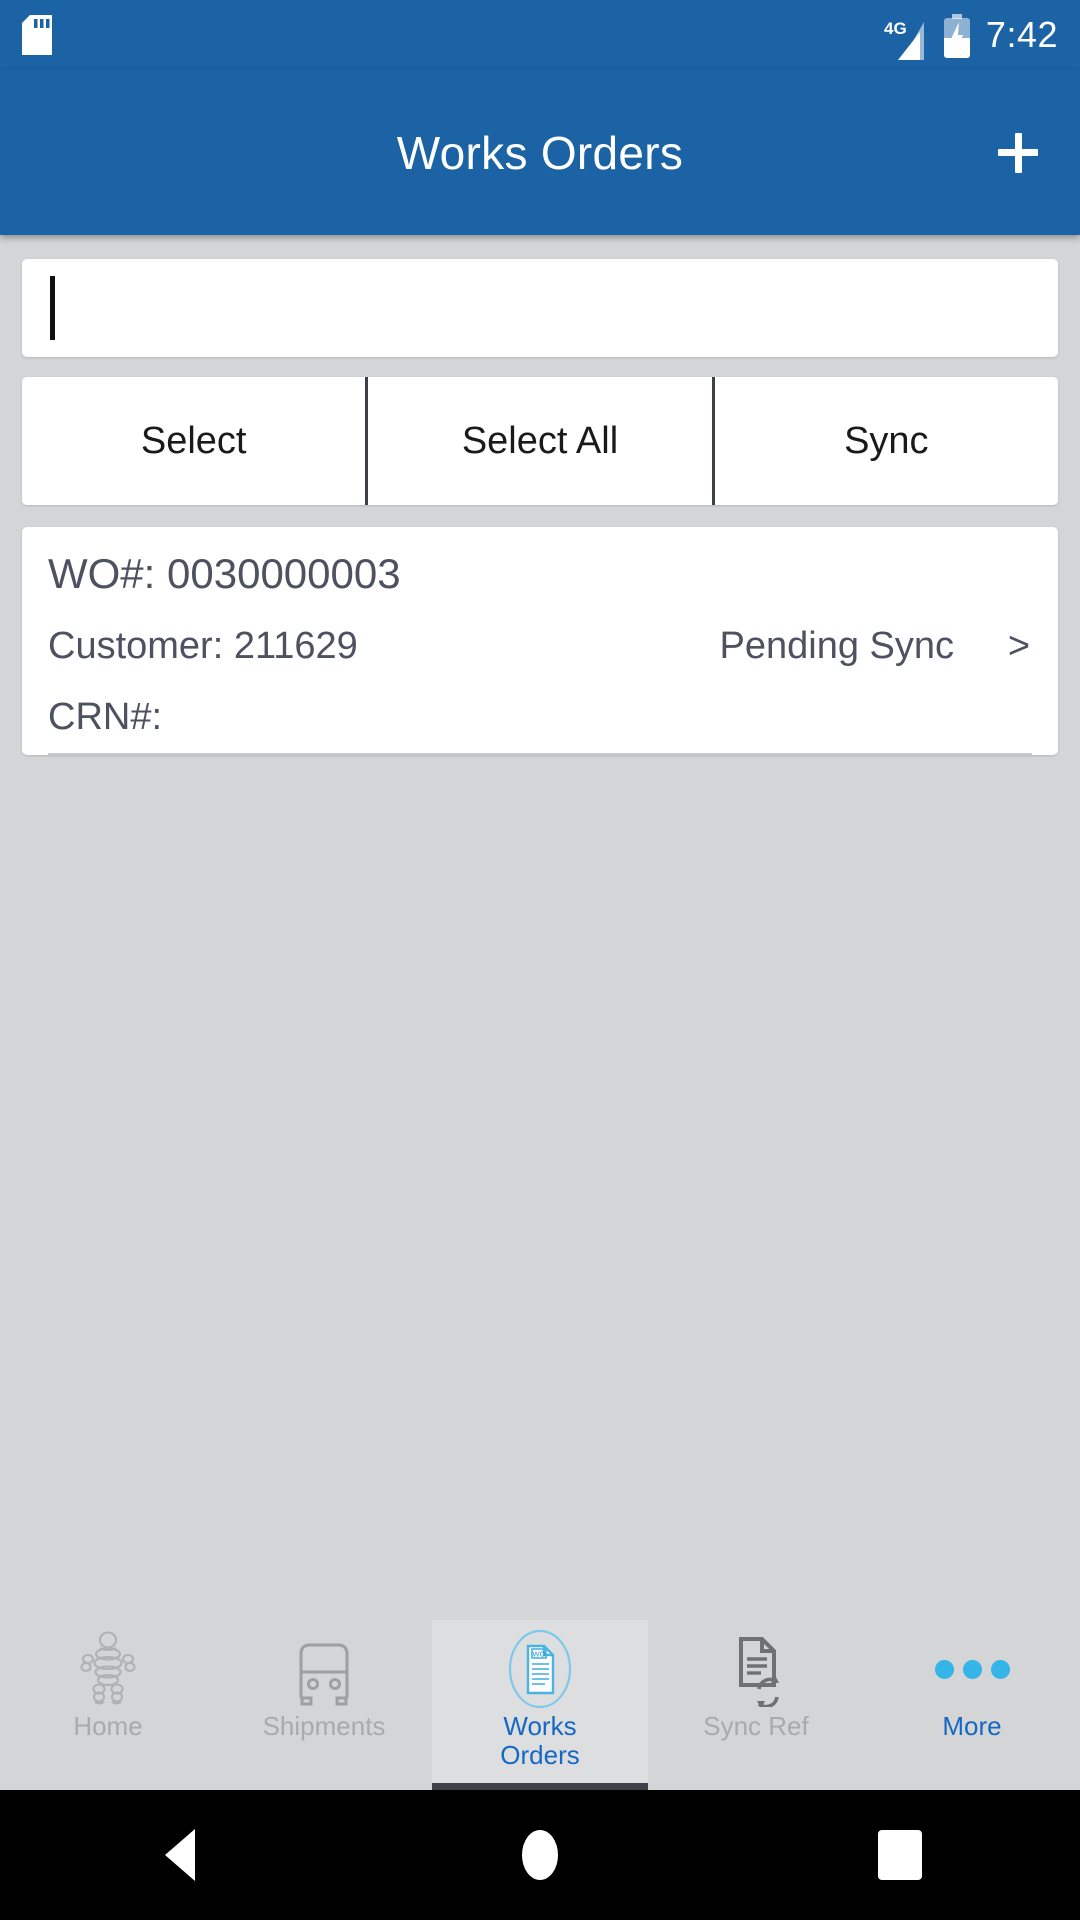 This screenshot has height=1920, width=1080. What do you see at coordinates (105, 717) in the screenshot?
I see `work-order-crn: CRN#:` at bounding box center [105, 717].